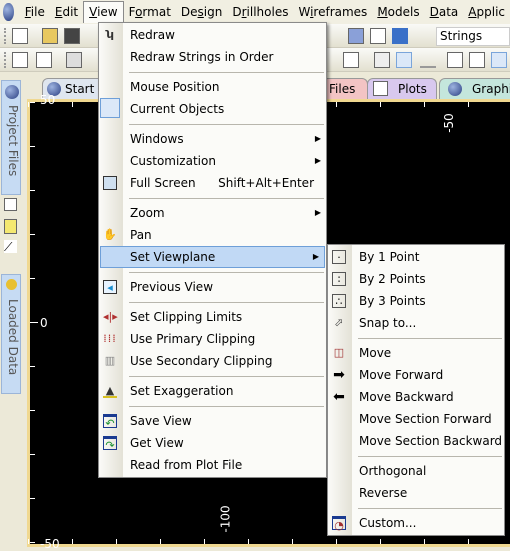 This screenshot has width=510, height=551. Describe the element at coordinates (212, 391) in the screenshot. I see `menu-item-set-exaggeration: ▲ Set Exaggeration` at that location.